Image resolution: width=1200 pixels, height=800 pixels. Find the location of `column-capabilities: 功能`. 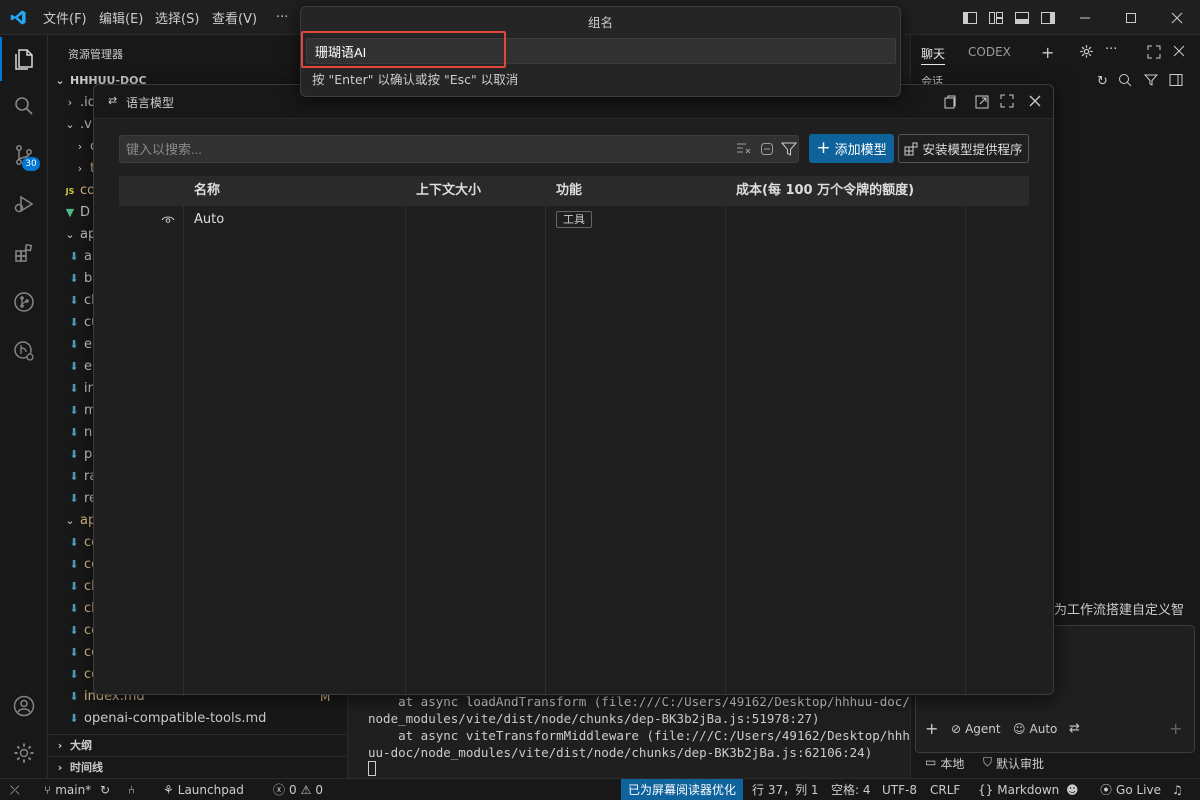

column-capabilities: 功能 is located at coordinates (569, 191).